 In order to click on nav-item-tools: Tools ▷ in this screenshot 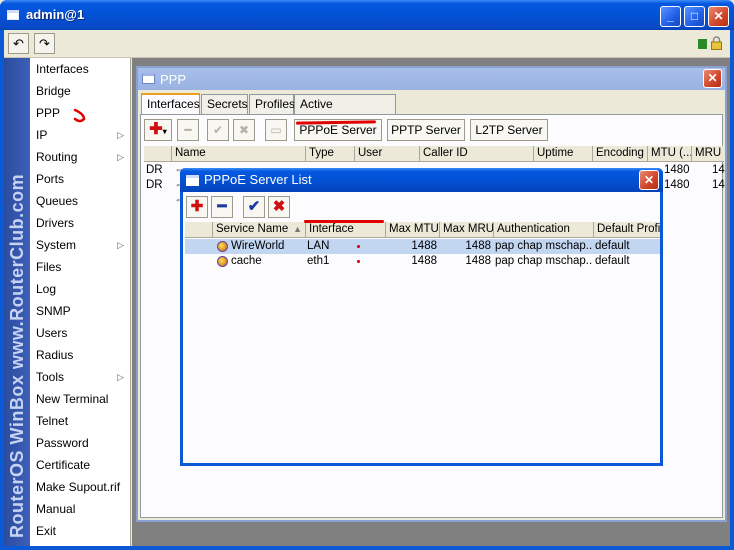, I will do `click(80, 377)`.